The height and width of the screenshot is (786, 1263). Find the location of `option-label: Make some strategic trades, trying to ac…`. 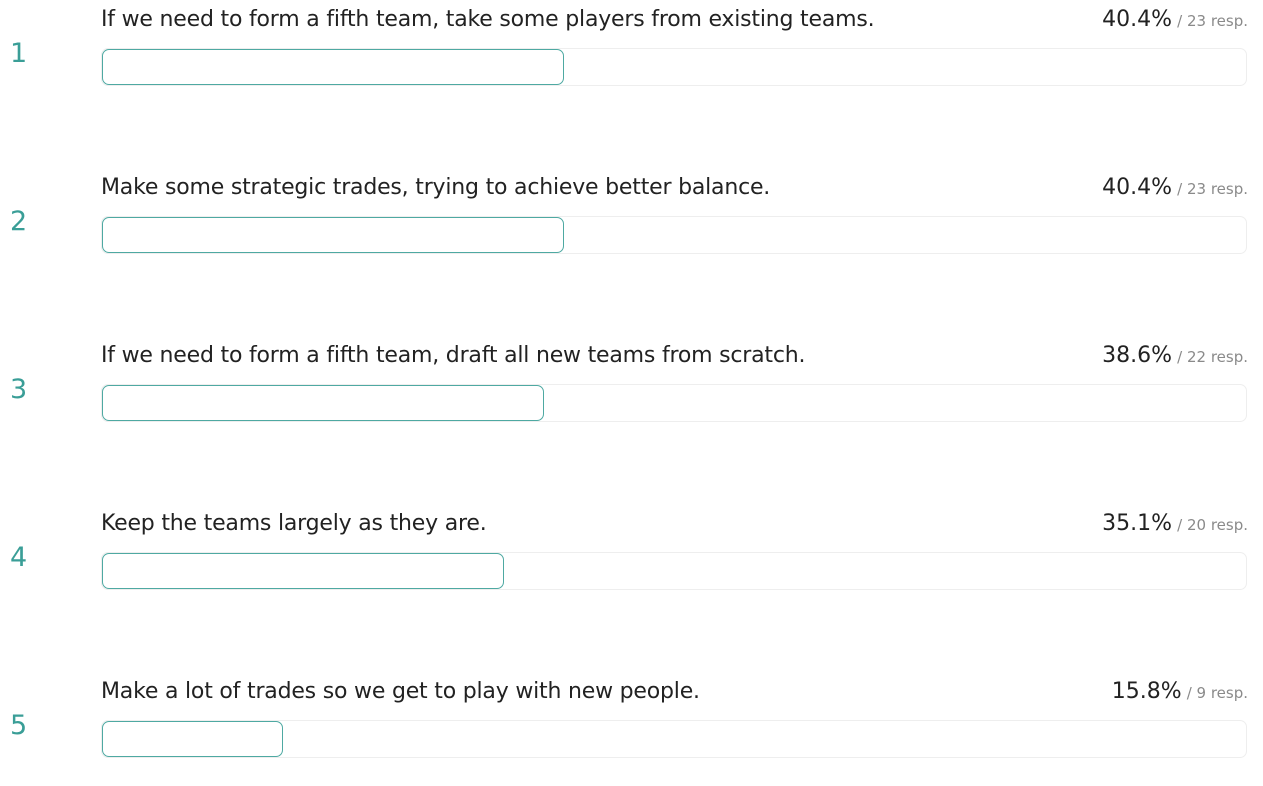

option-label: Make some strategic trades, trying to ac… is located at coordinates (436, 187).